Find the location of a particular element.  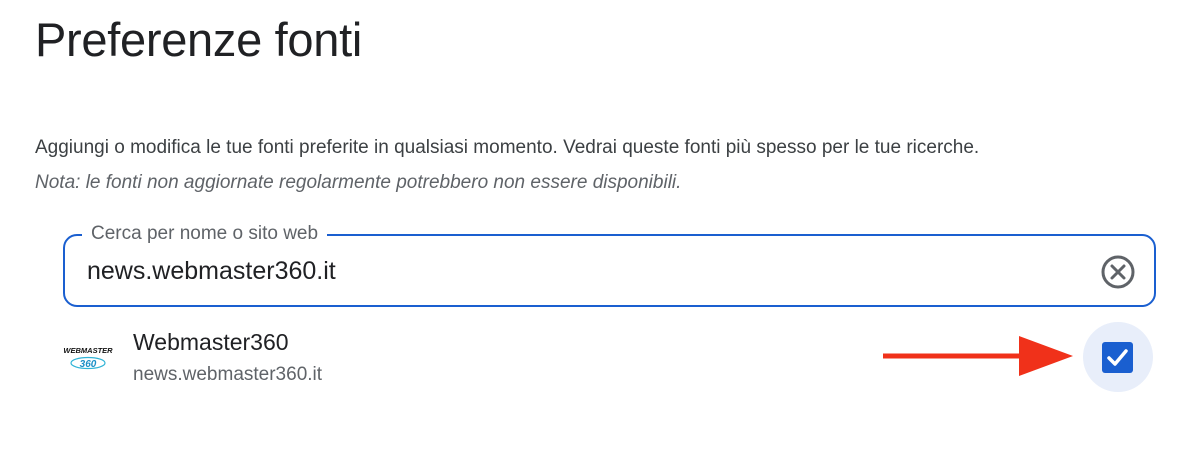

source-url: news.webmaster360.it is located at coordinates (228, 374).